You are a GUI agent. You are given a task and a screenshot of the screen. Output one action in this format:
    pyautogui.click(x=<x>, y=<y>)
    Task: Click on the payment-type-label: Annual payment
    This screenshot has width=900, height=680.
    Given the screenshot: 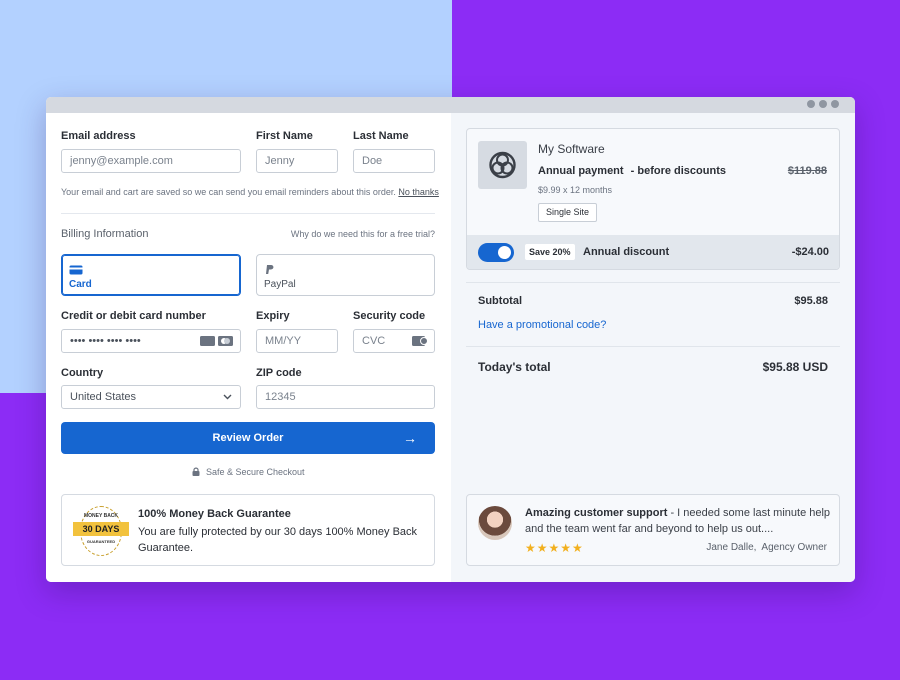 What is the action you would take?
    pyautogui.click(x=581, y=171)
    